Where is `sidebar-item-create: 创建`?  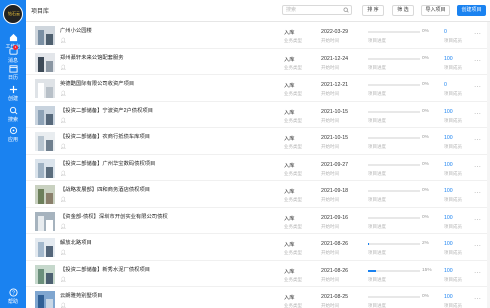
sidebar-item-create: 创建 is located at coordinates (13, 93).